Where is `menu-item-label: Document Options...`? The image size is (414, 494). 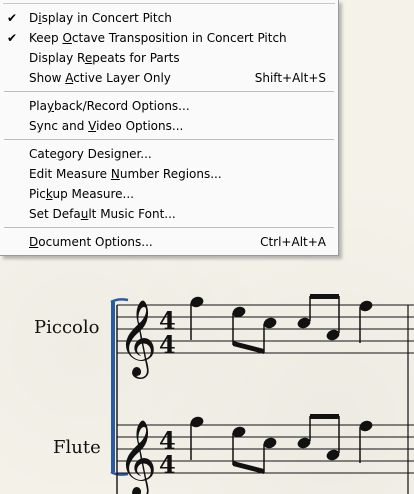 menu-item-label: Document Options... is located at coordinates (91, 242).